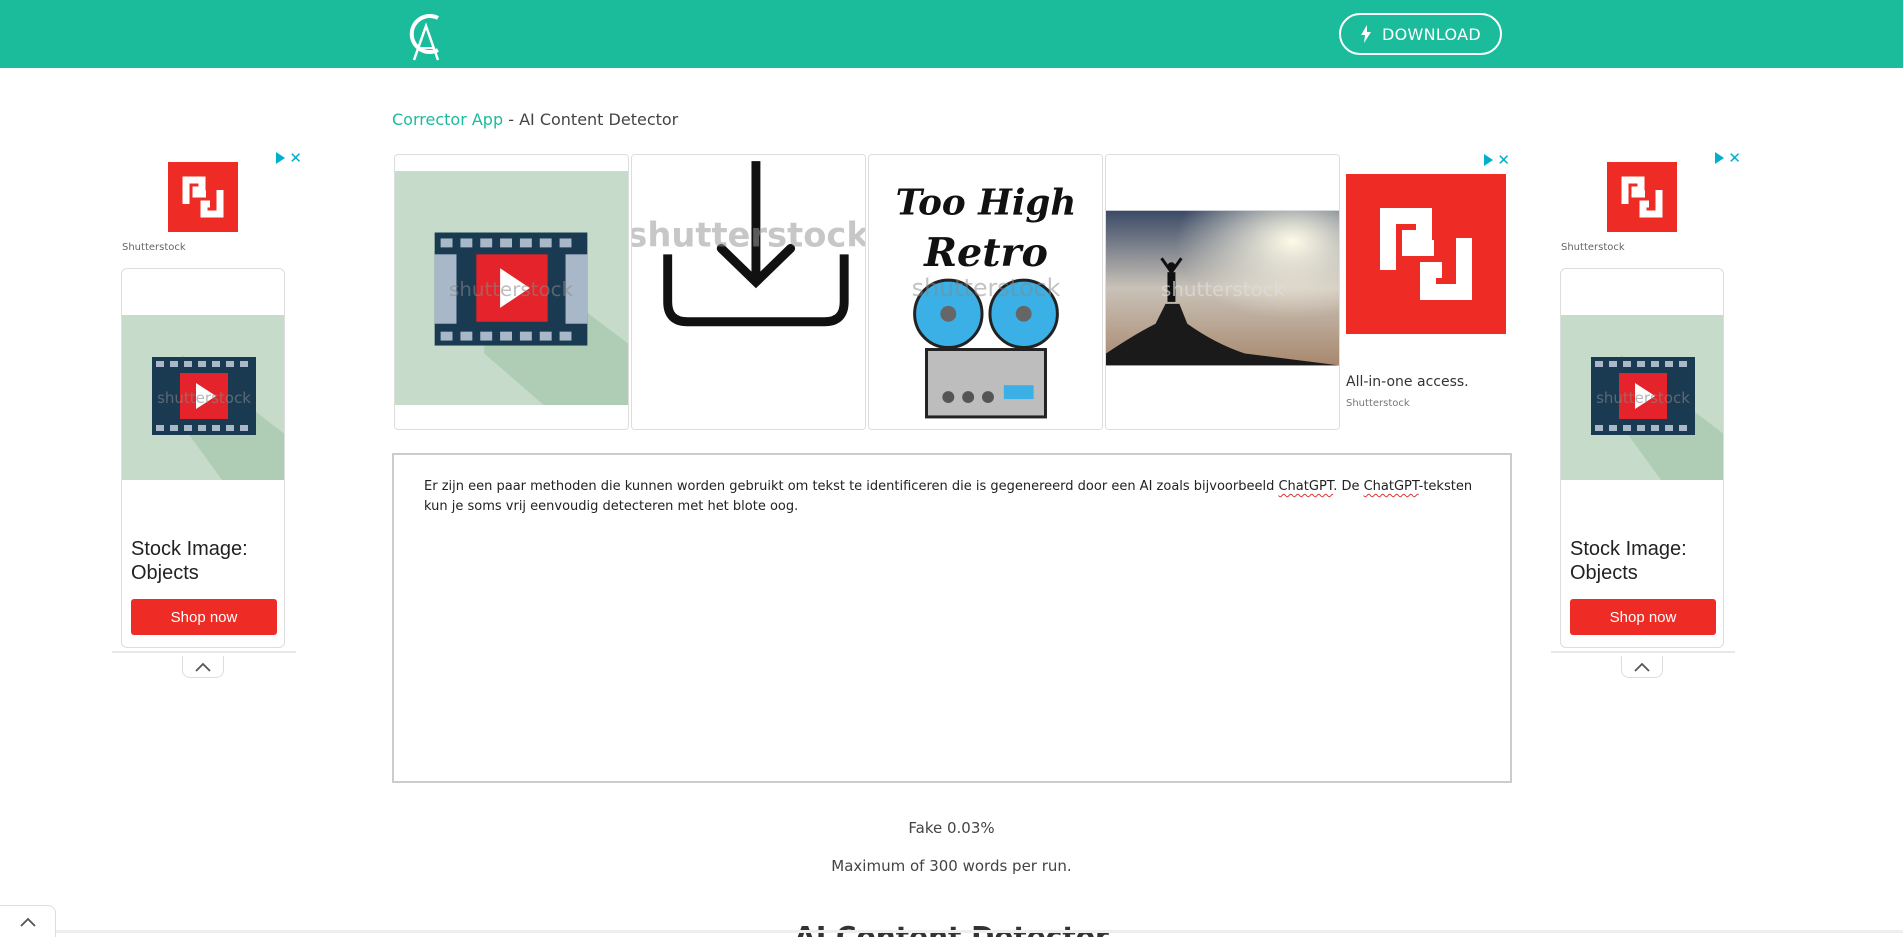 The image size is (1903, 937). What do you see at coordinates (986, 203) in the screenshot?
I see `too-high-text: Too High` at bounding box center [986, 203].